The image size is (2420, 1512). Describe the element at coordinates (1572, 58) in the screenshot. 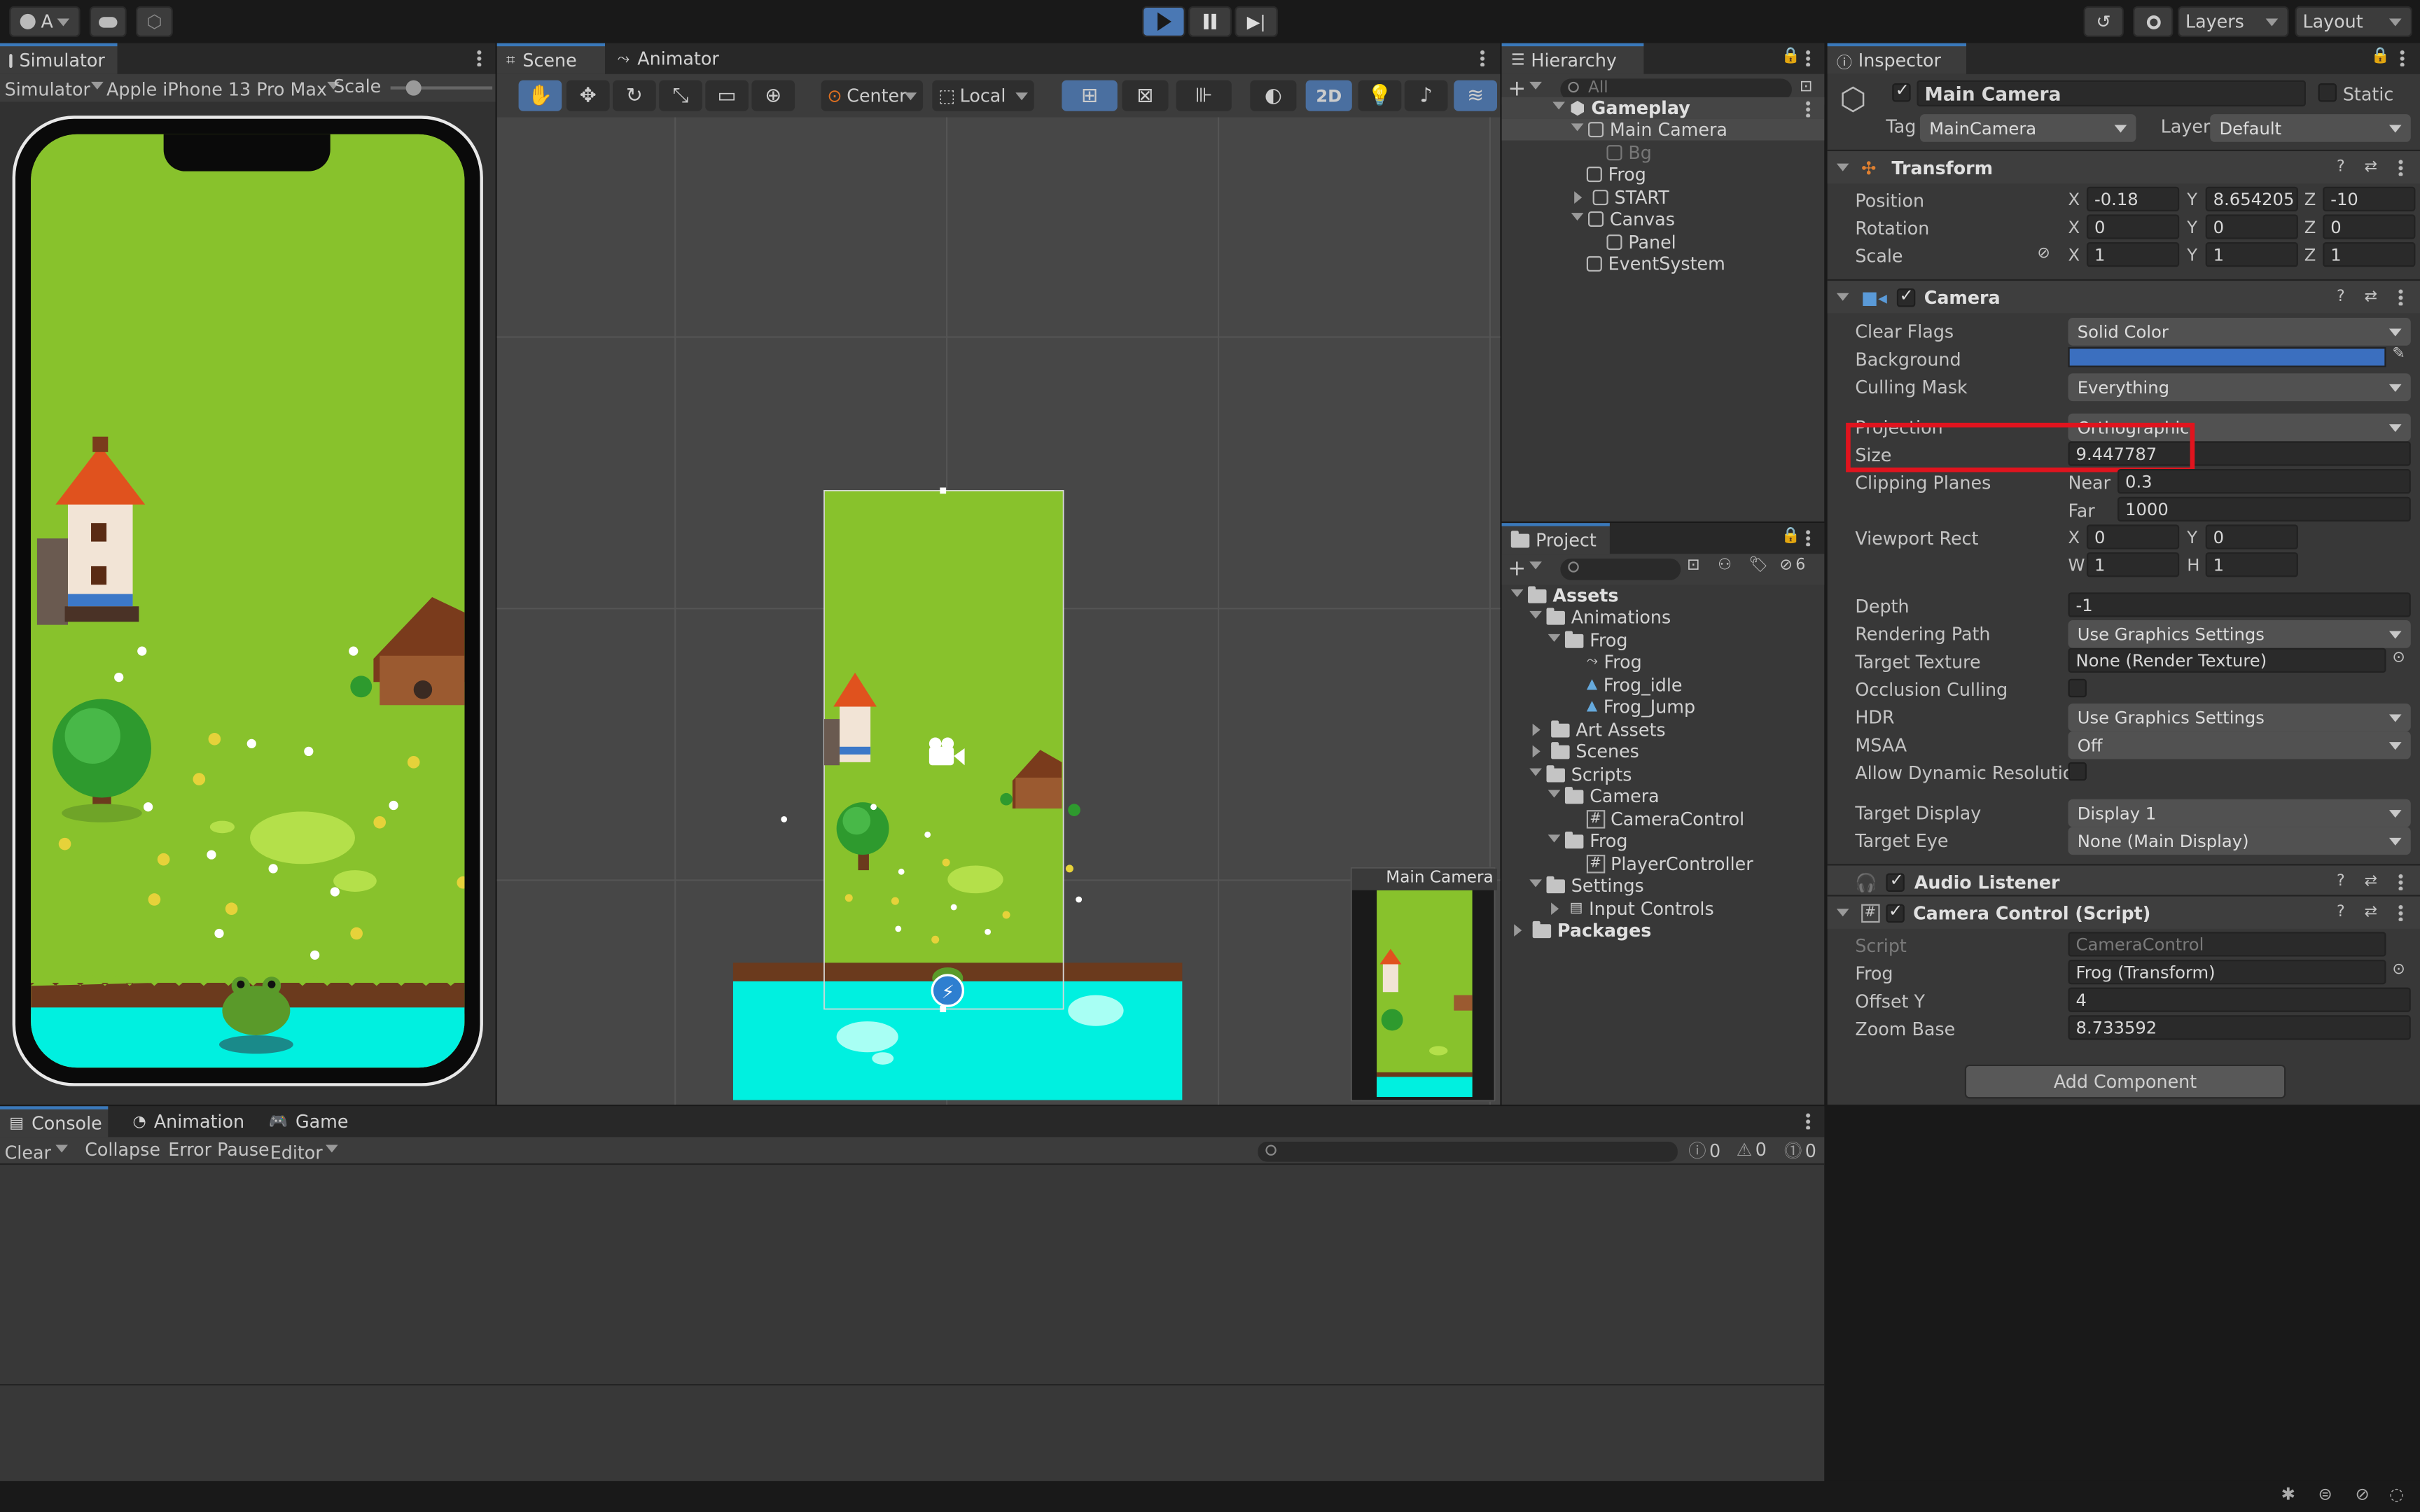

I see `tab-hierarchy: ☰ Hierarchy` at that location.